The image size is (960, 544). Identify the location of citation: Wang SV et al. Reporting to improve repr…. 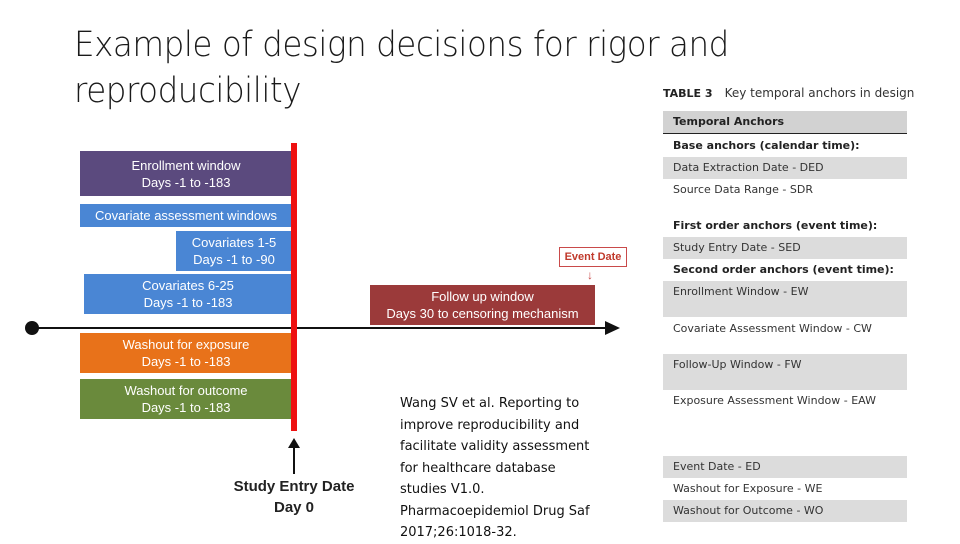
(506, 468).